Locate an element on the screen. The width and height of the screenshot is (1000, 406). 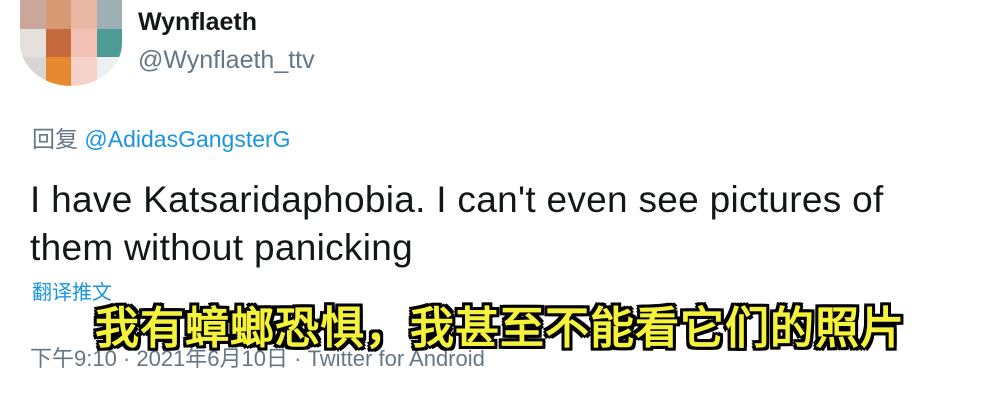
video-subtitle: 我有蟑螂恐惧，我甚至不能看它们的照片 is located at coordinates (500, 328).